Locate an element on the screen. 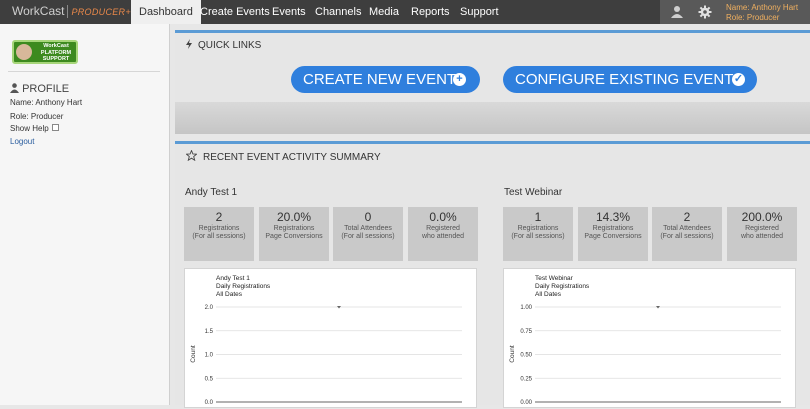  stat-page-conversions: 20.0% Registrations Page Conversions is located at coordinates (294, 234).